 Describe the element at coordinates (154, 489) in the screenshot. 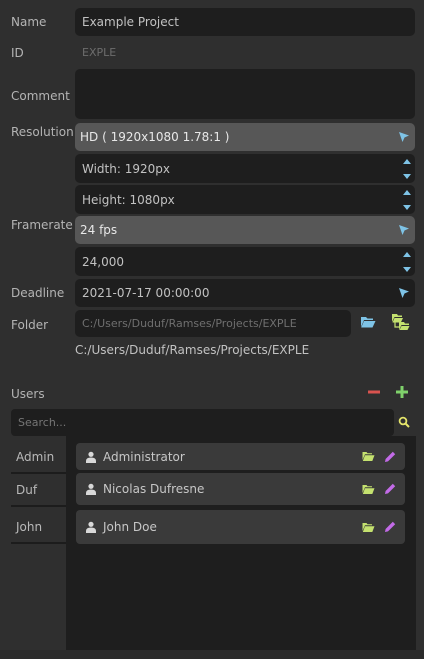

I see `user-name: Nicolas Dufresne` at that location.